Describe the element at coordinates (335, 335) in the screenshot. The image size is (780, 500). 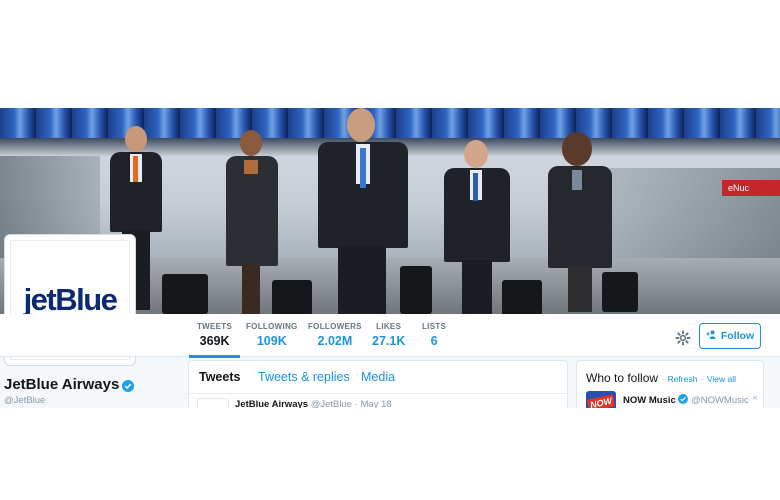
I see `stat-followers: FOLLOWERS 2.02M` at that location.